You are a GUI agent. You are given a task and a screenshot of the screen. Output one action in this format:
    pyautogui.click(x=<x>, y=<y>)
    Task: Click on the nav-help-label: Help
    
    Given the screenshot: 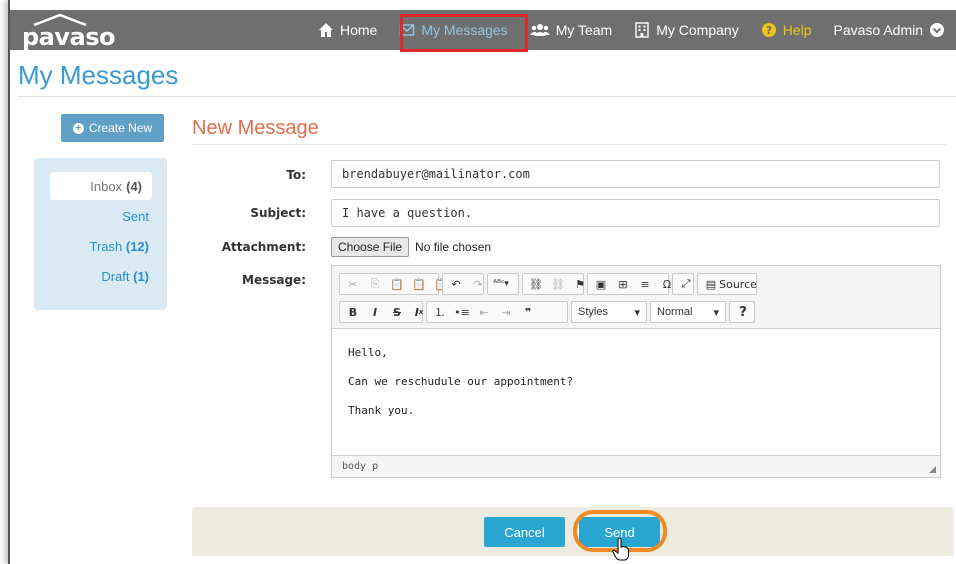 What is the action you would take?
    pyautogui.click(x=797, y=30)
    